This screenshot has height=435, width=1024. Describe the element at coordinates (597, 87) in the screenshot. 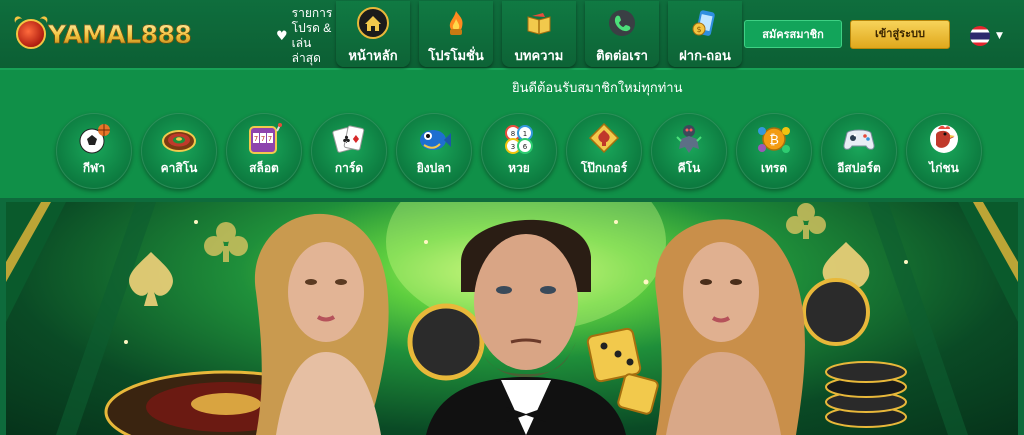

I see `announcement-text: ยินดีต้อนรับสมาชิกใหม่ทุกท่าน` at that location.